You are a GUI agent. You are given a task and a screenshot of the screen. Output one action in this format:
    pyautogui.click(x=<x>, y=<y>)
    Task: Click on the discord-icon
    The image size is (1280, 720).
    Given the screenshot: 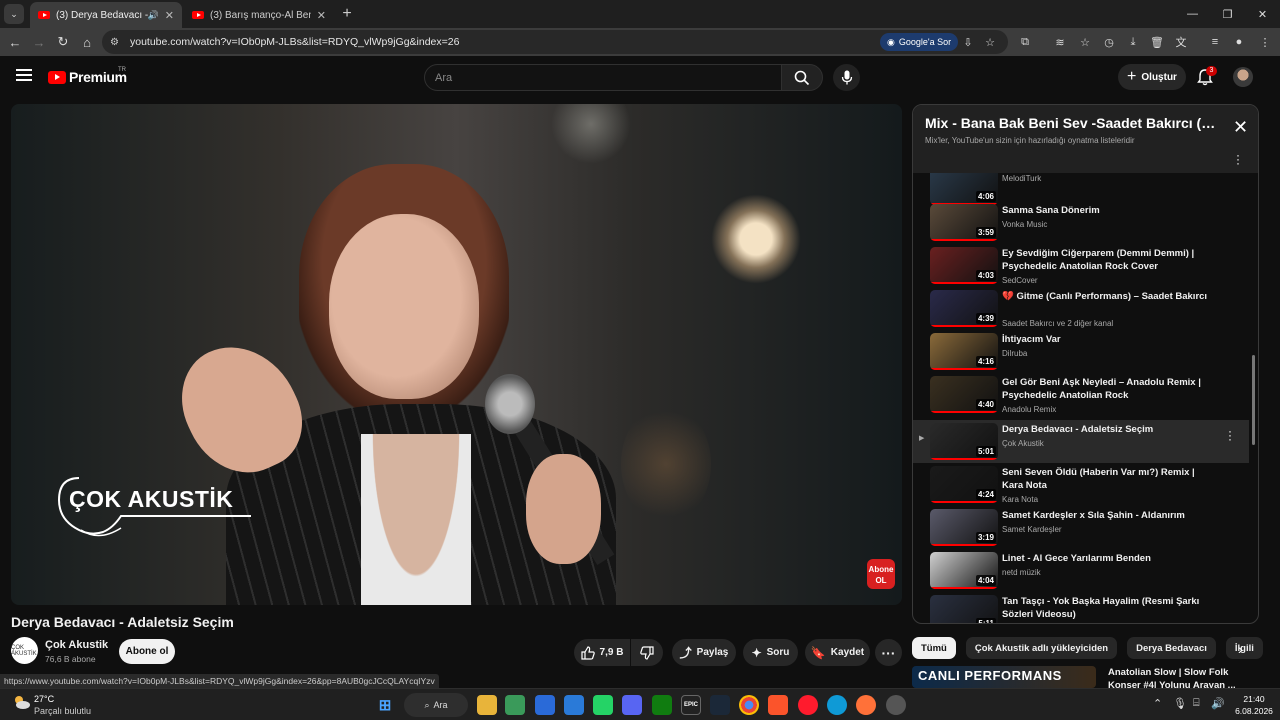 What is the action you would take?
    pyautogui.click(x=632, y=705)
    